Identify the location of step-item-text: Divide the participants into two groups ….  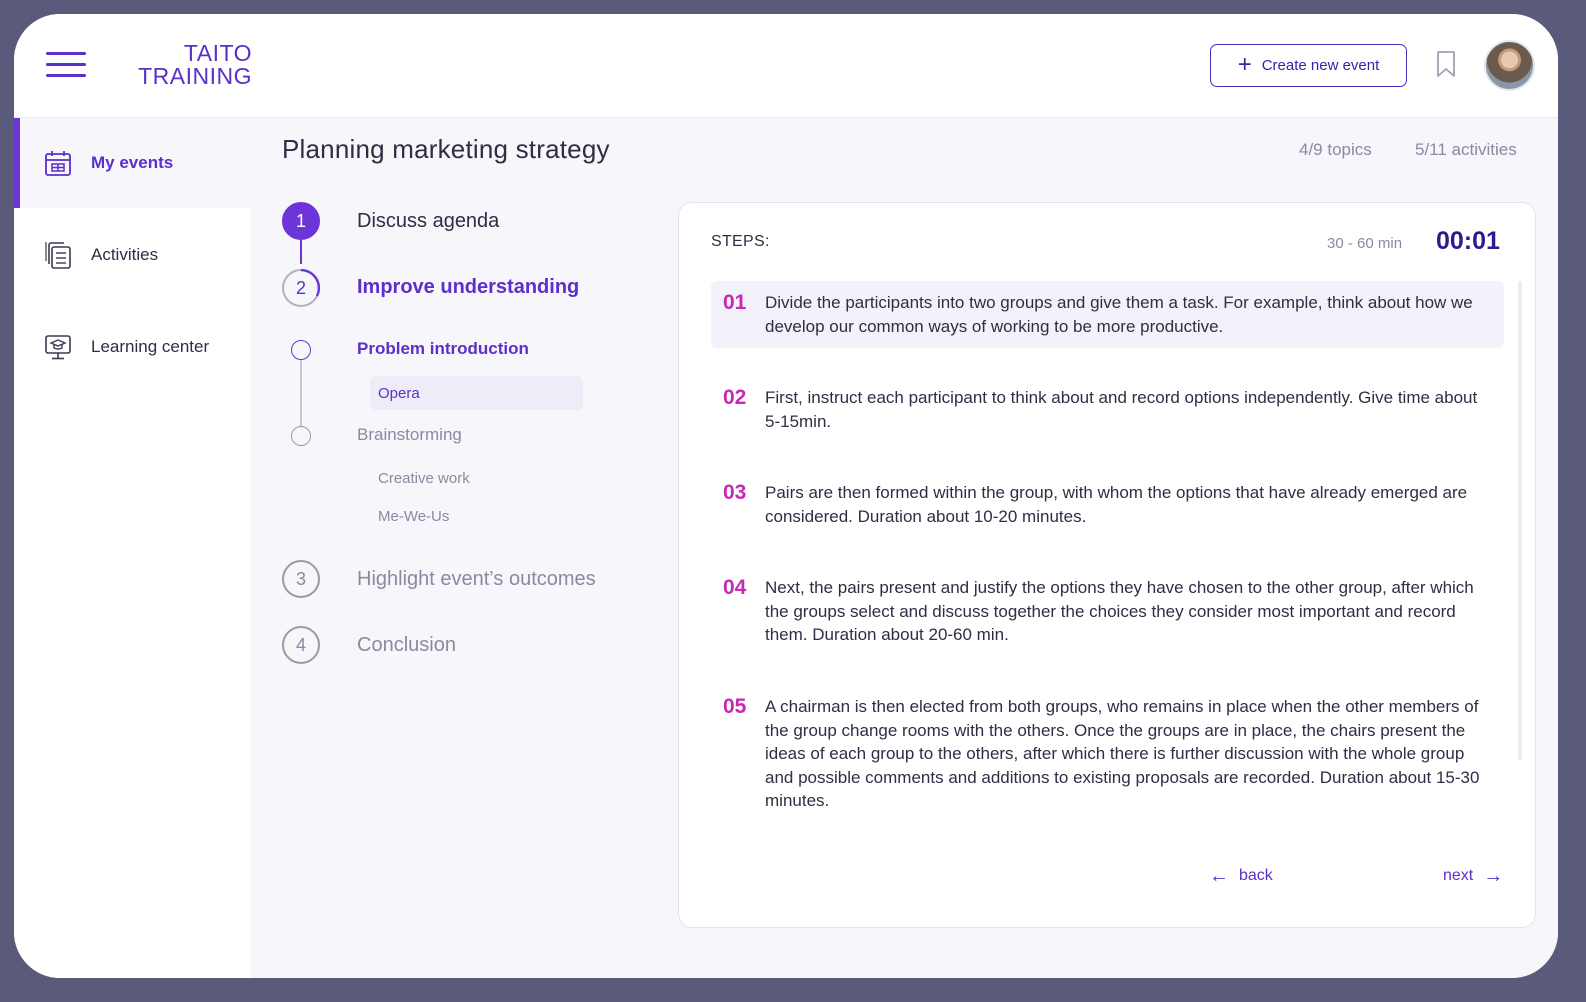
(1119, 314).